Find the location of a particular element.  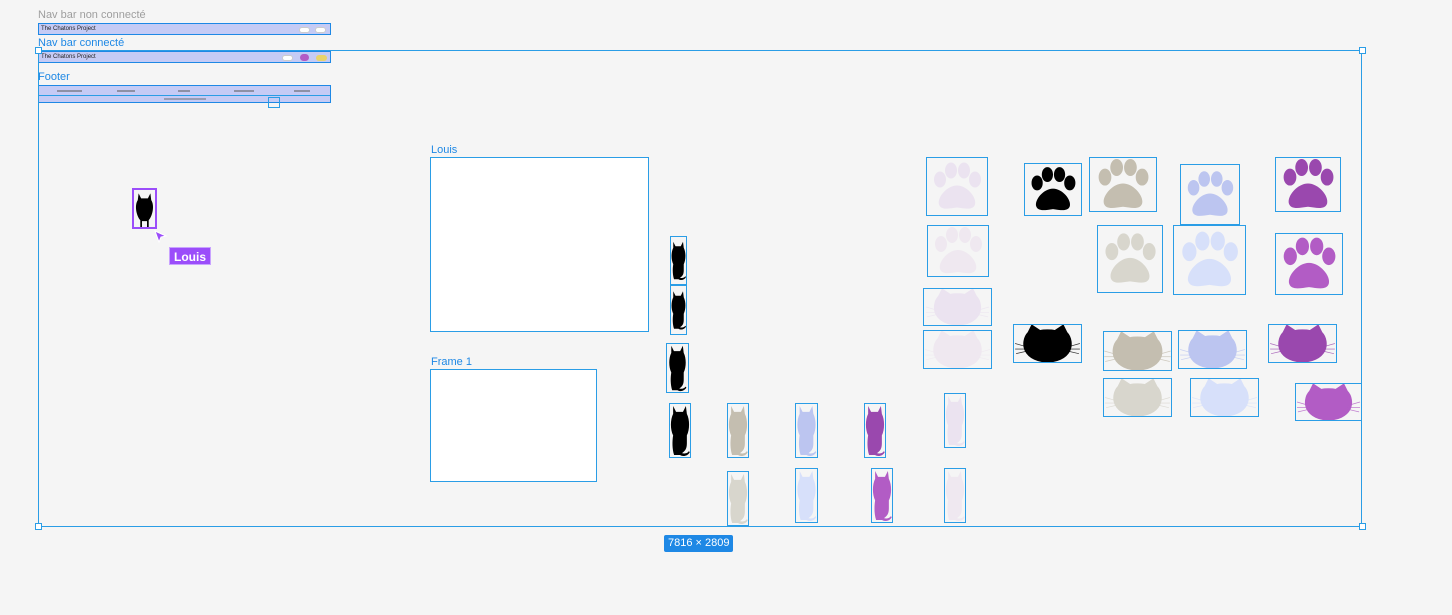

collaborator-cursor-label: Louis is located at coordinates (190, 256).